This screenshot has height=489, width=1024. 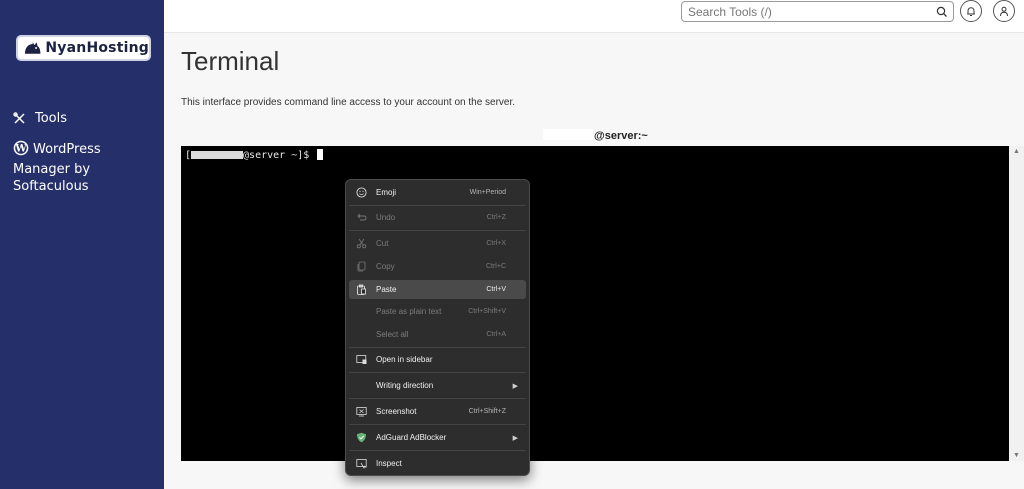 What do you see at coordinates (19, 118) in the screenshot?
I see `tools-icon` at bounding box center [19, 118].